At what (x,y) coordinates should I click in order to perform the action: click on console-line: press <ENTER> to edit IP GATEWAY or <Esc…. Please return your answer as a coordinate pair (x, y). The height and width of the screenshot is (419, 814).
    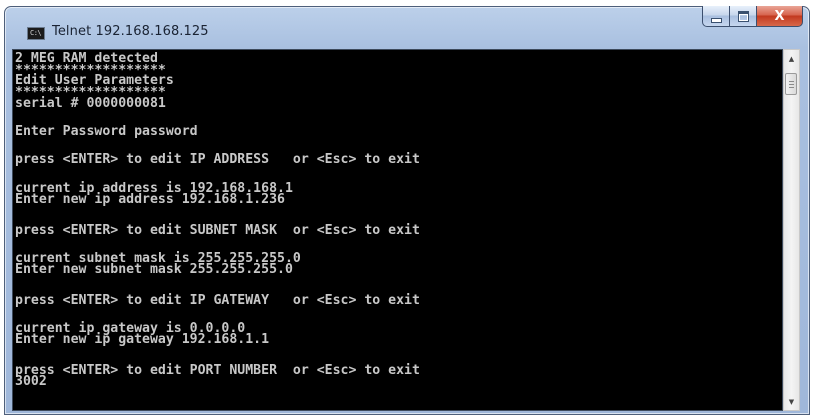
    Looking at the image, I should click on (217, 300).